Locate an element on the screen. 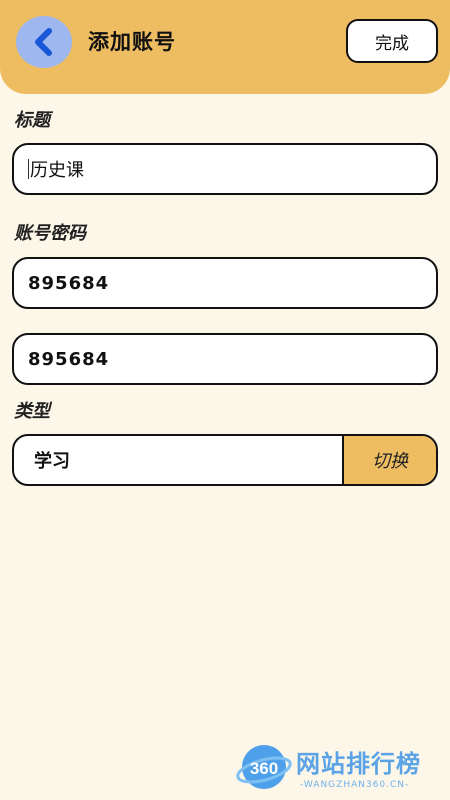 The width and height of the screenshot is (450, 800). type-selector: 学习 切换 is located at coordinates (225, 460).